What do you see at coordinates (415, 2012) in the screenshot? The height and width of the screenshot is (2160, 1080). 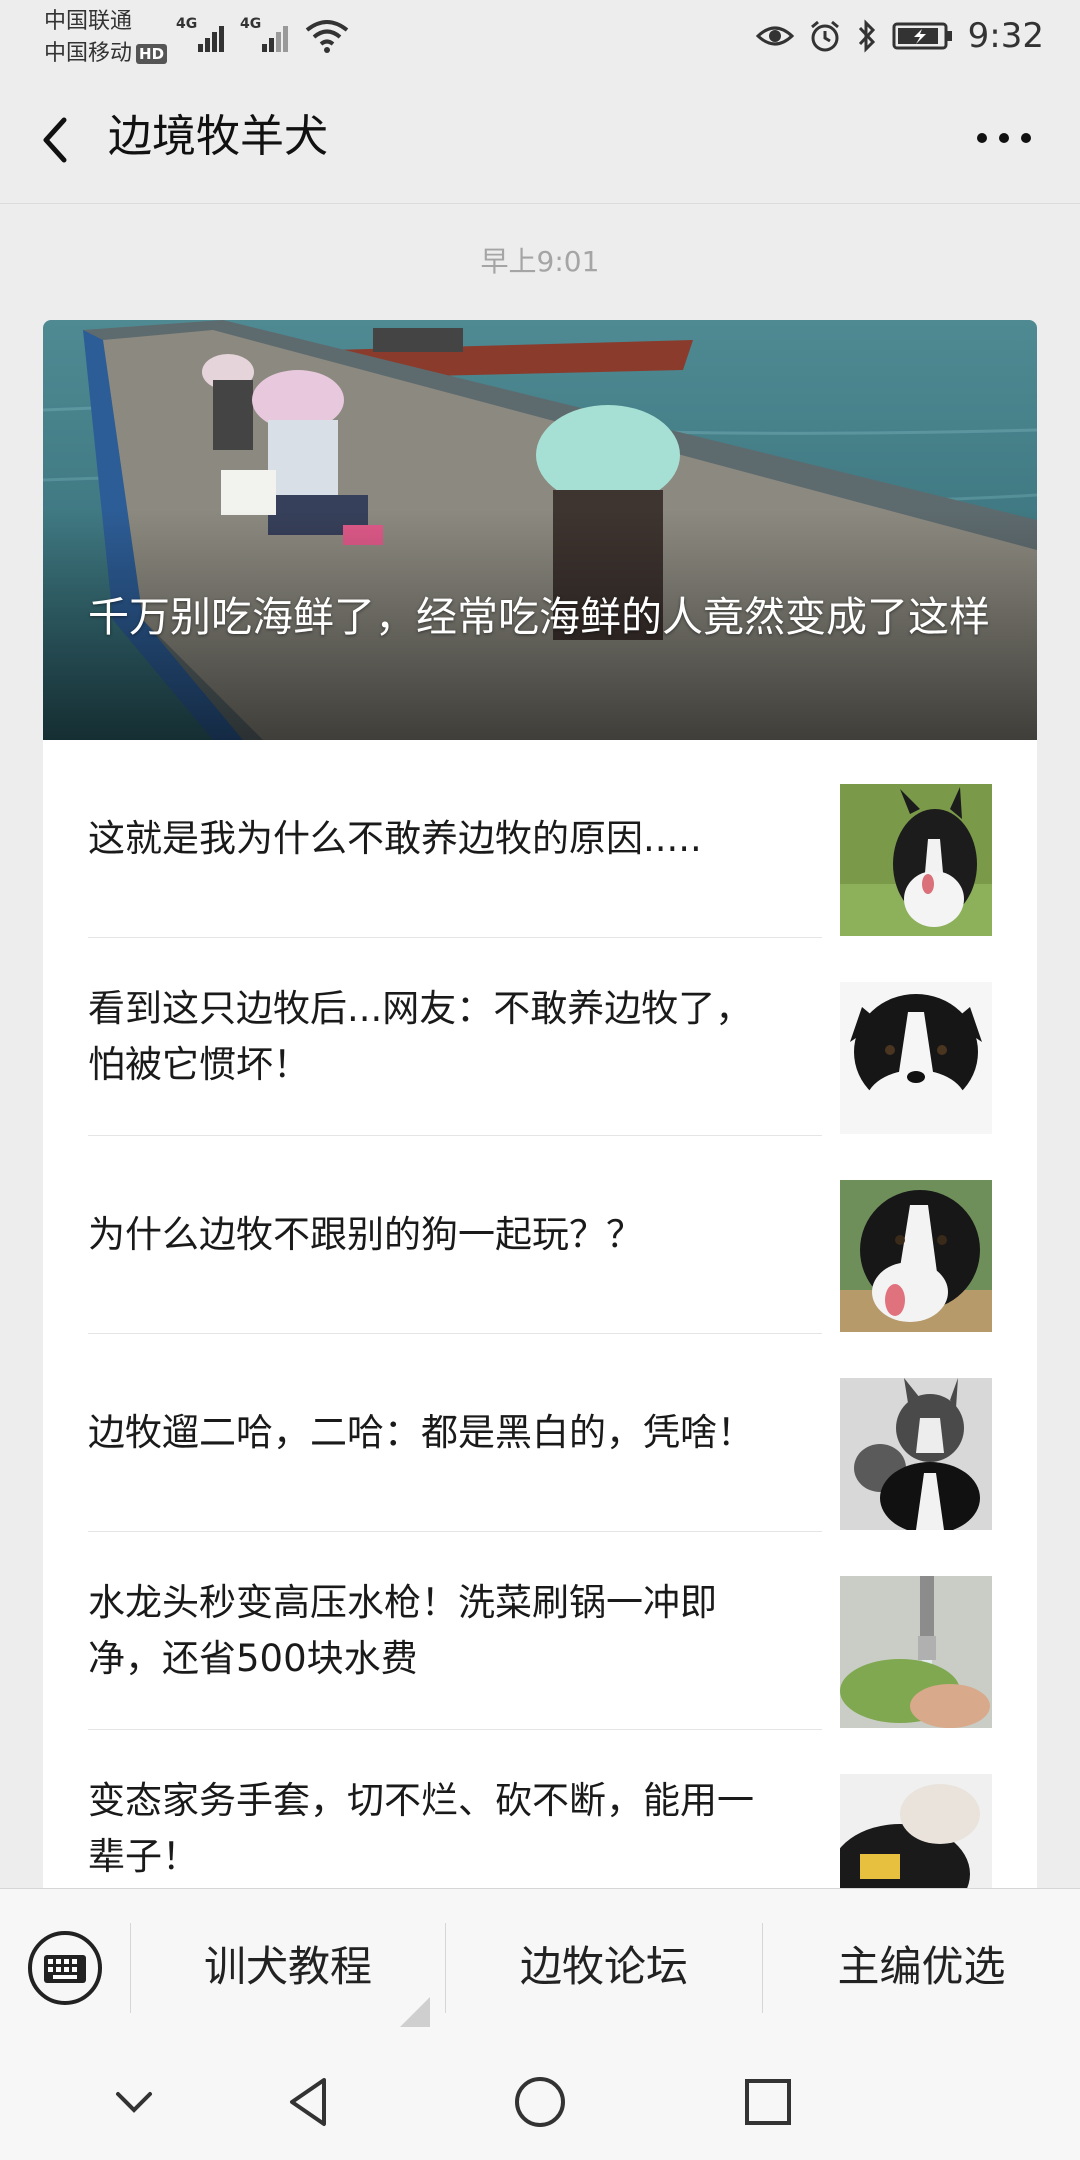 I see `submenu-indicator-icon` at bounding box center [415, 2012].